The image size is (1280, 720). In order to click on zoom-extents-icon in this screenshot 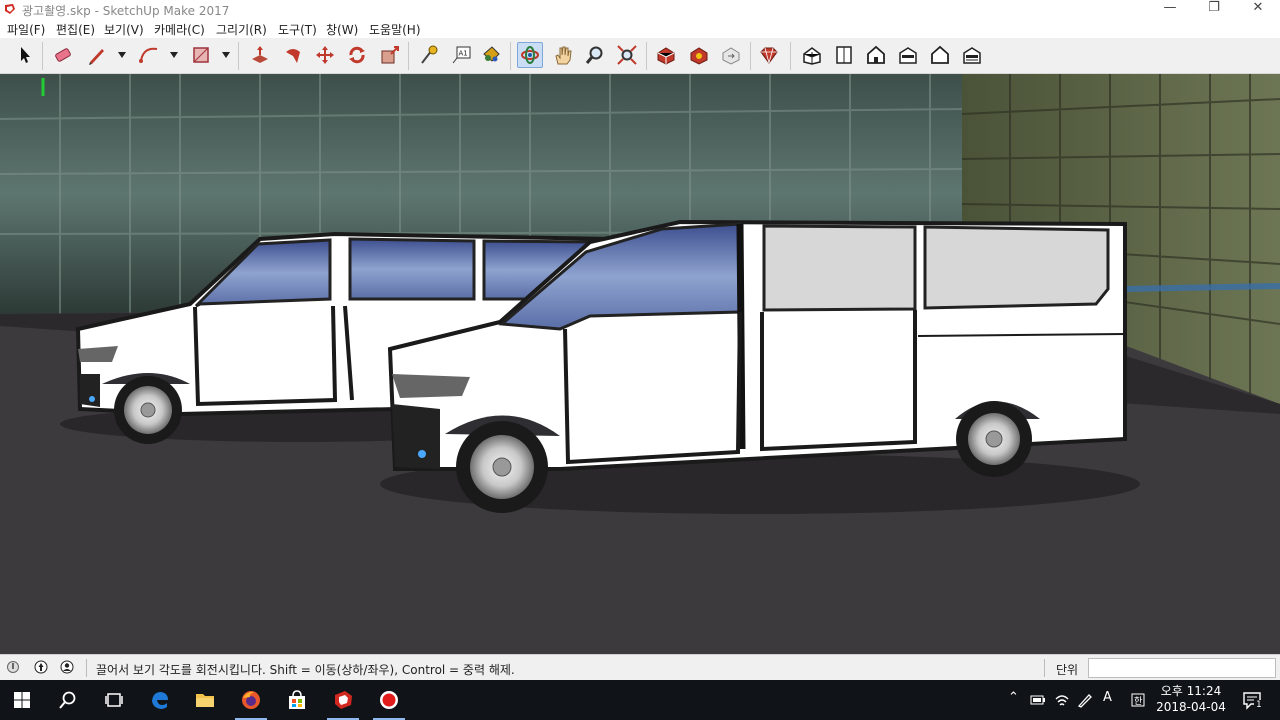, I will do `click(627, 55)`.